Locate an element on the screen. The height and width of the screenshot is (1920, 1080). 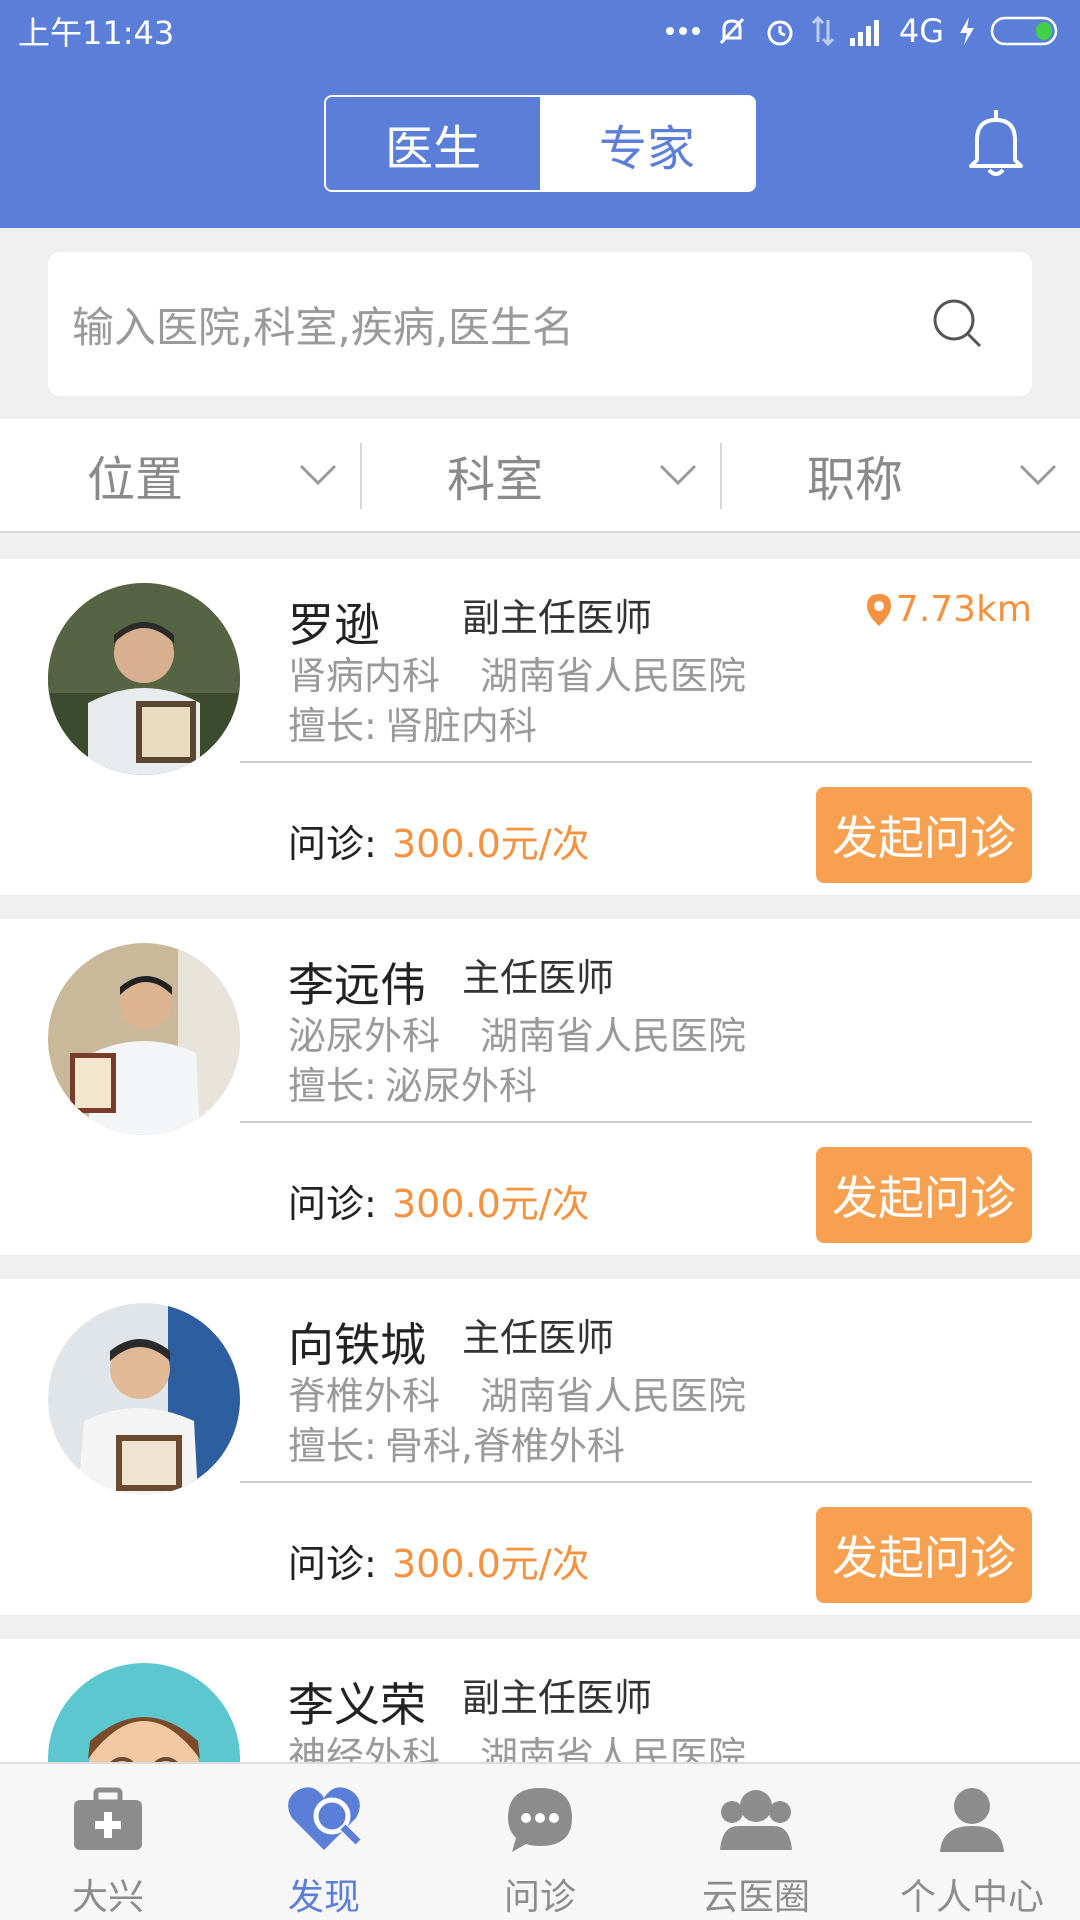
signal-icon is located at coordinates (867, 31).